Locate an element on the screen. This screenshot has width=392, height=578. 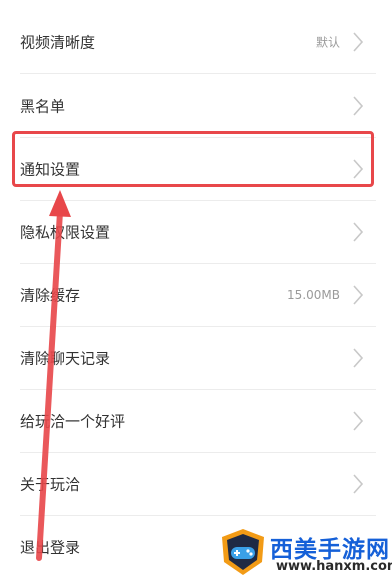
watermark-url: www.hanxm.com is located at coordinates (334, 566).